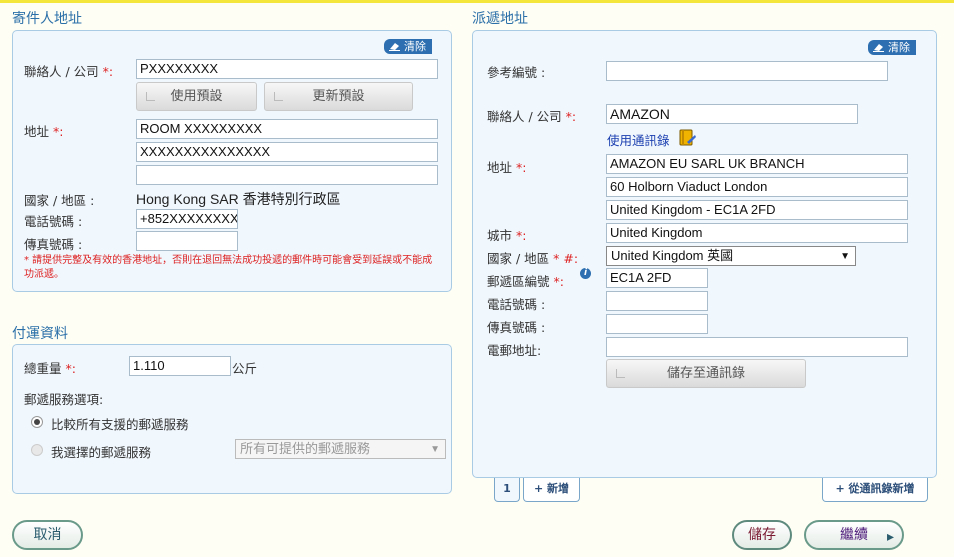 The height and width of the screenshot is (557, 954). Describe the element at coordinates (238, 199) in the screenshot. I see `sender-country-value: Hong Kong SAR 香港特別行政區` at that location.